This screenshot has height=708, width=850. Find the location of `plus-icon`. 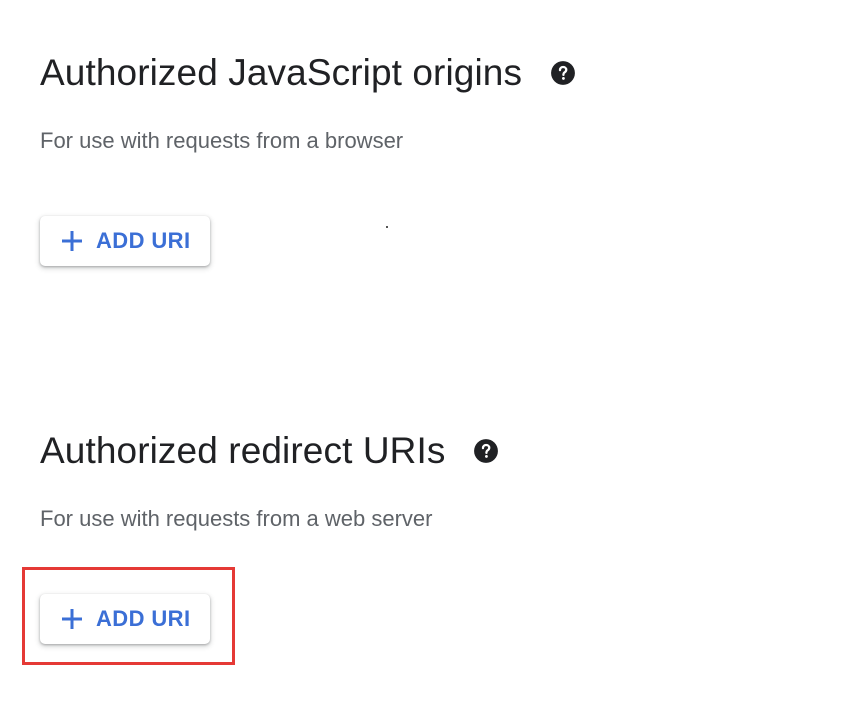

plus-icon is located at coordinates (72, 241).